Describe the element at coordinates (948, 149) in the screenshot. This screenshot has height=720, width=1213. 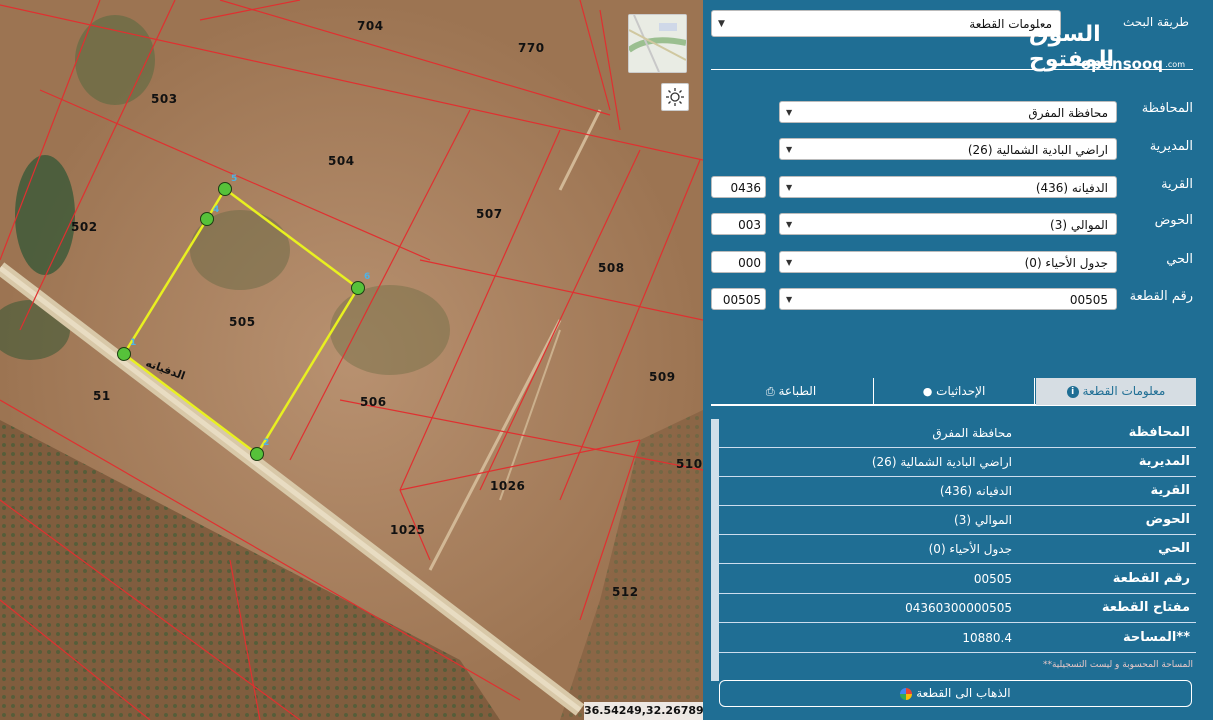
I see `directorate-select: ▼ اراضي البادية الشمالية (26)` at that location.